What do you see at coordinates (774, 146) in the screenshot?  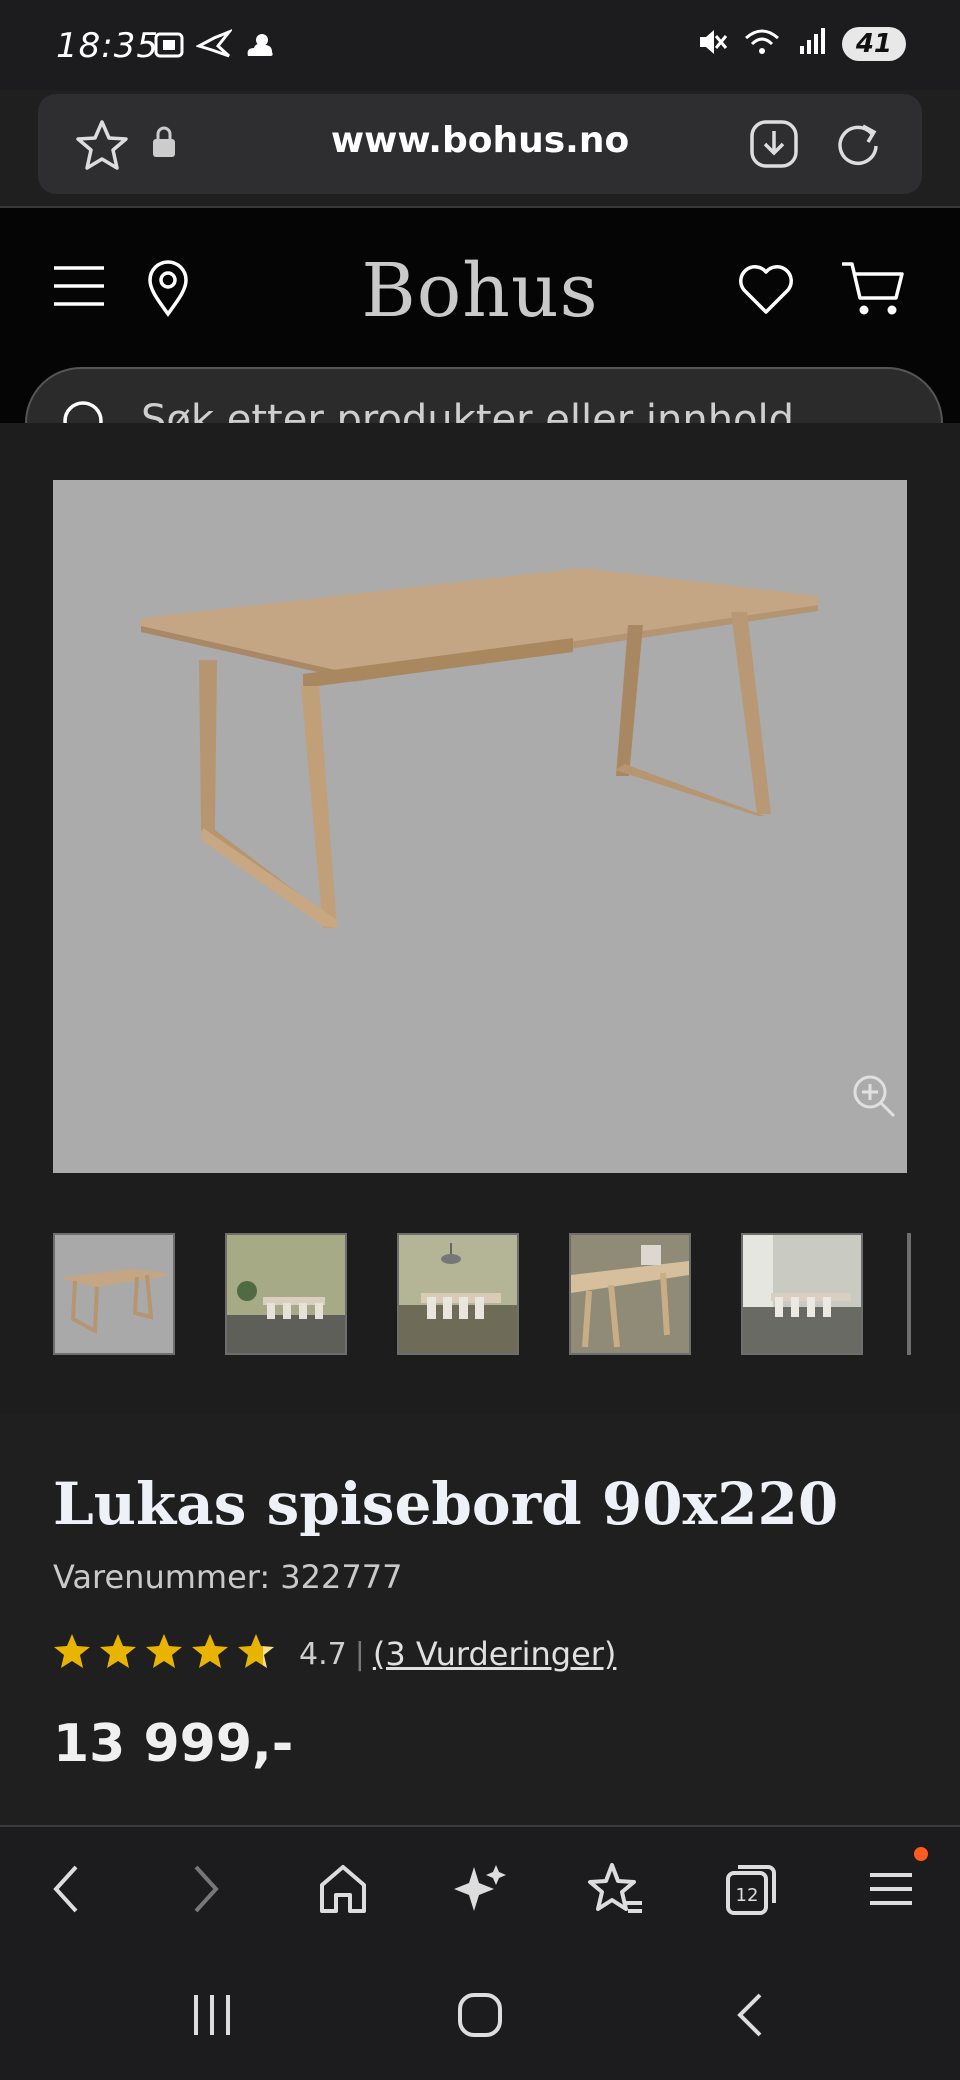 I see `download-icon` at bounding box center [774, 146].